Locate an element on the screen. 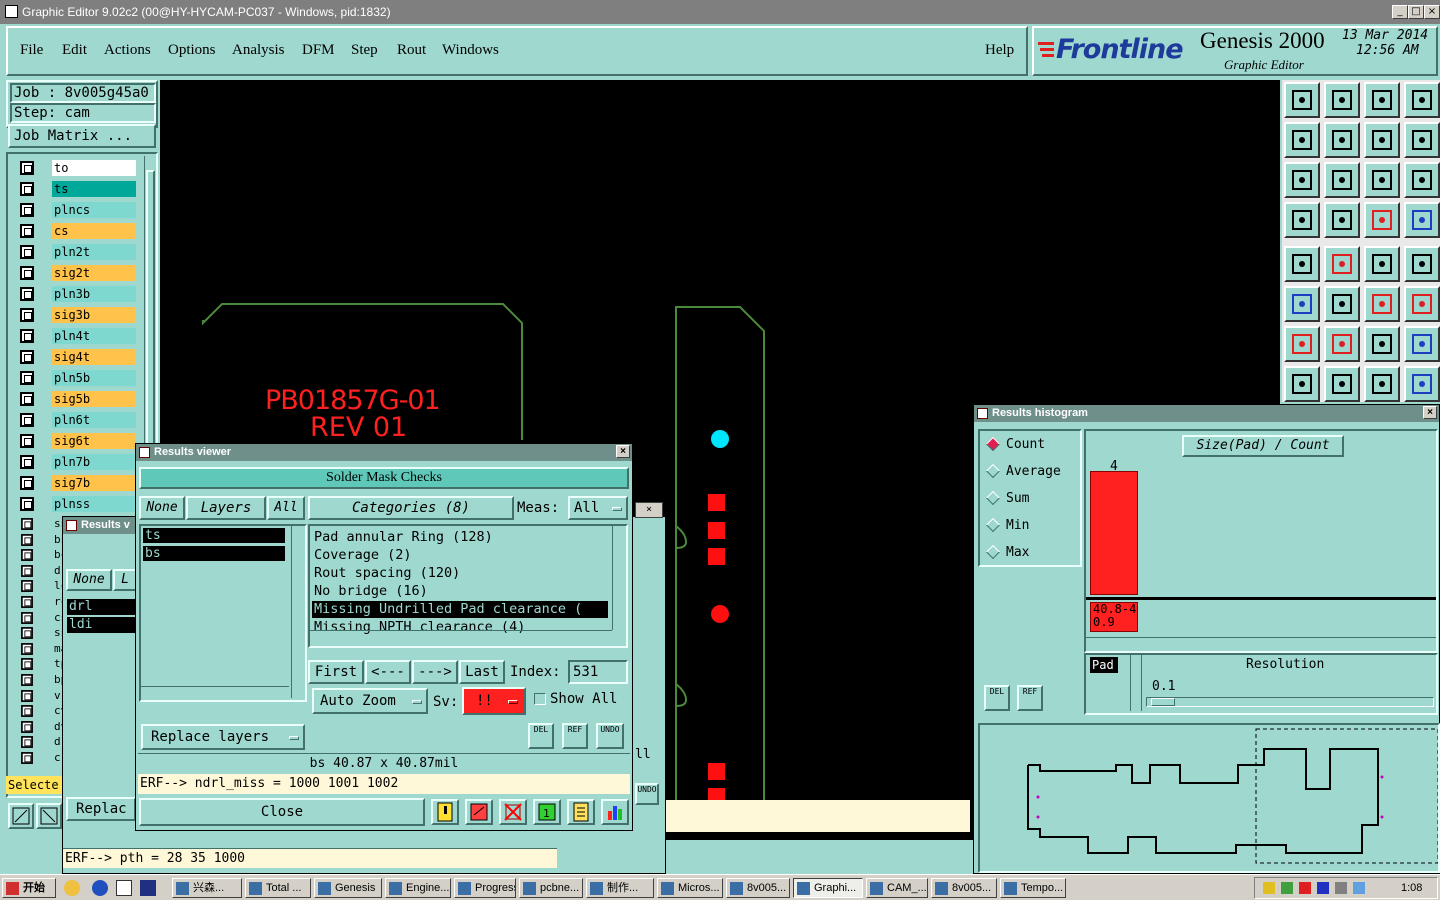  notes-icon is located at coordinates (581, 812).